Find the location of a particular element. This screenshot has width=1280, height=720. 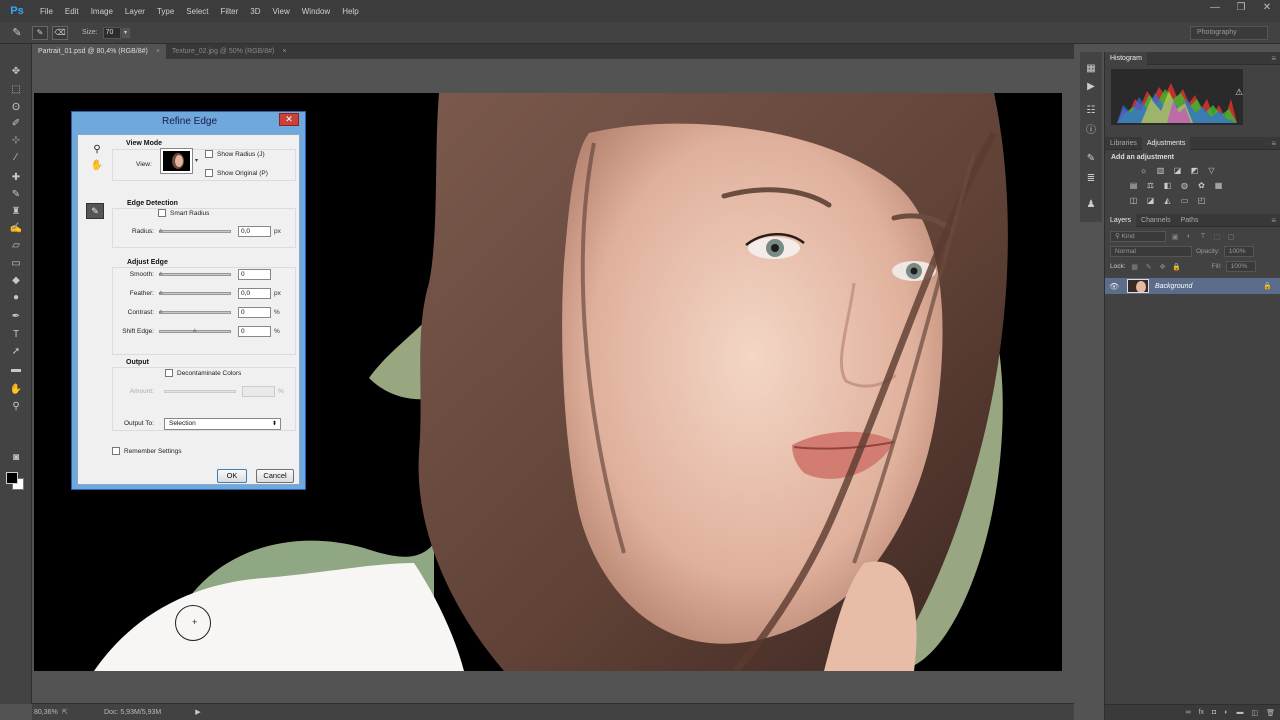

shift-edge-slider: ▵ is located at coordinates (195, 330).